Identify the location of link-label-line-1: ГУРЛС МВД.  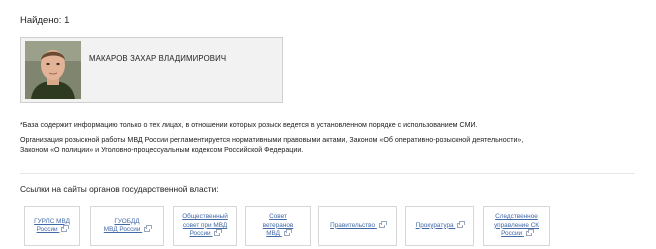
(52, 221).